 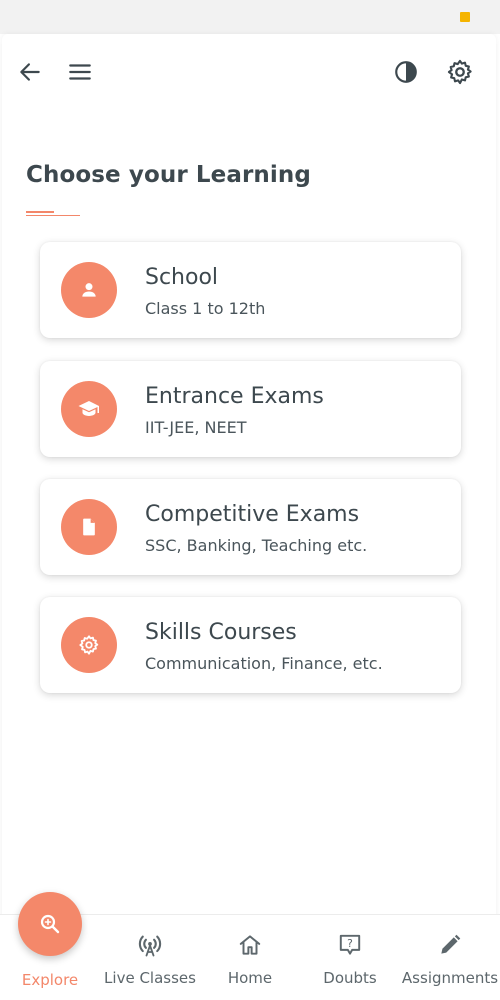 I want to click on explore-search-fab, so click(x=50, y=924).